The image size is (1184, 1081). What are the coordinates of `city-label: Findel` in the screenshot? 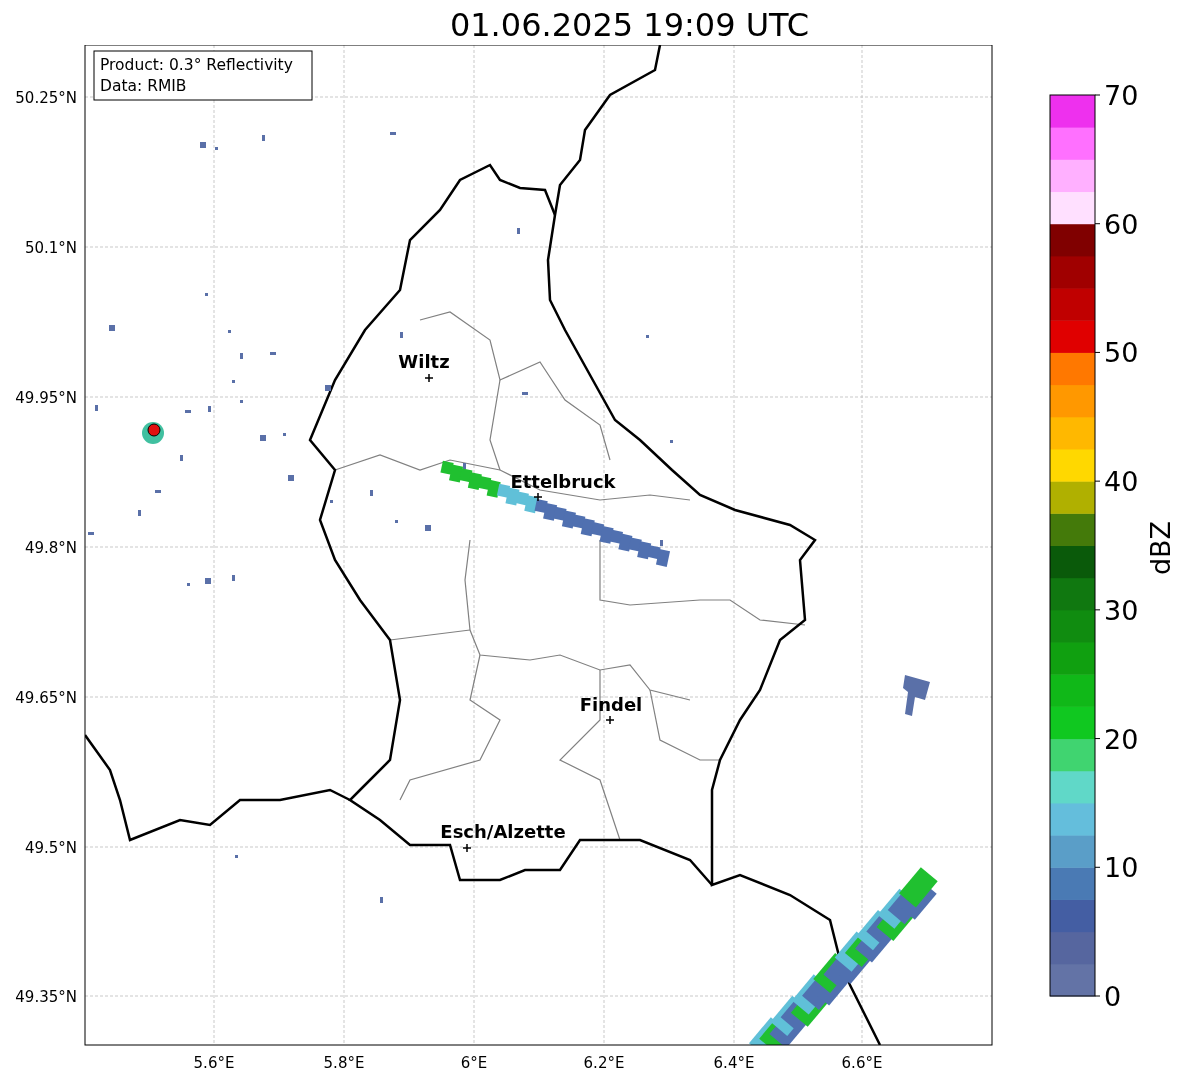 It's located at (611, 704).